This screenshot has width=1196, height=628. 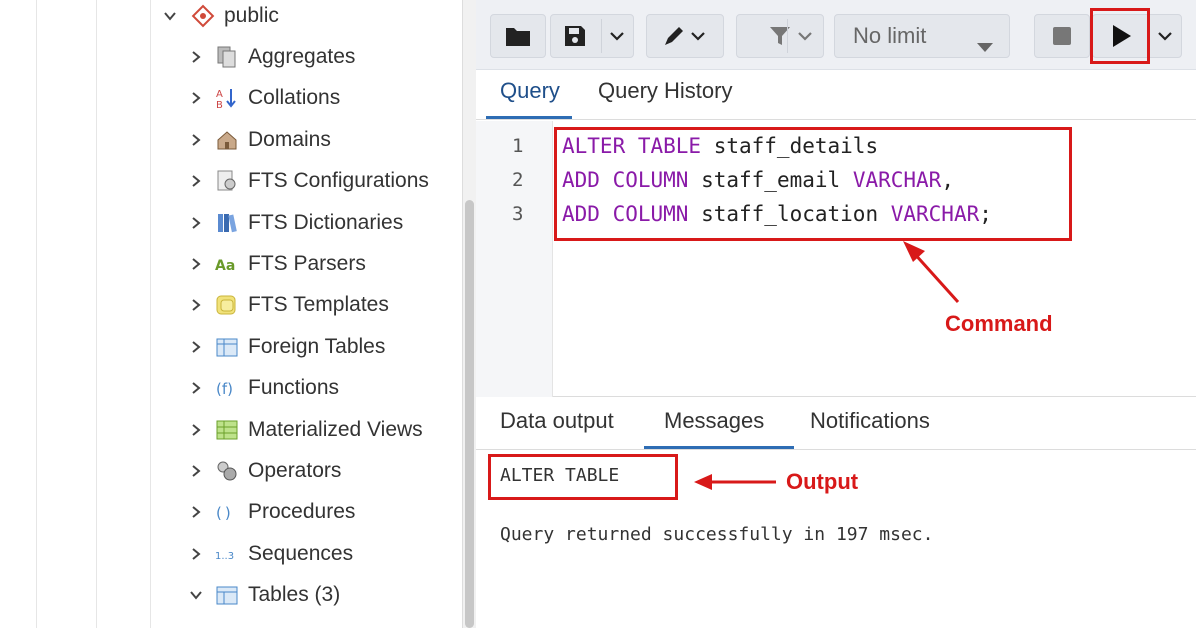 I want to click on tree-scrollbar, so click(x=469, y=314).